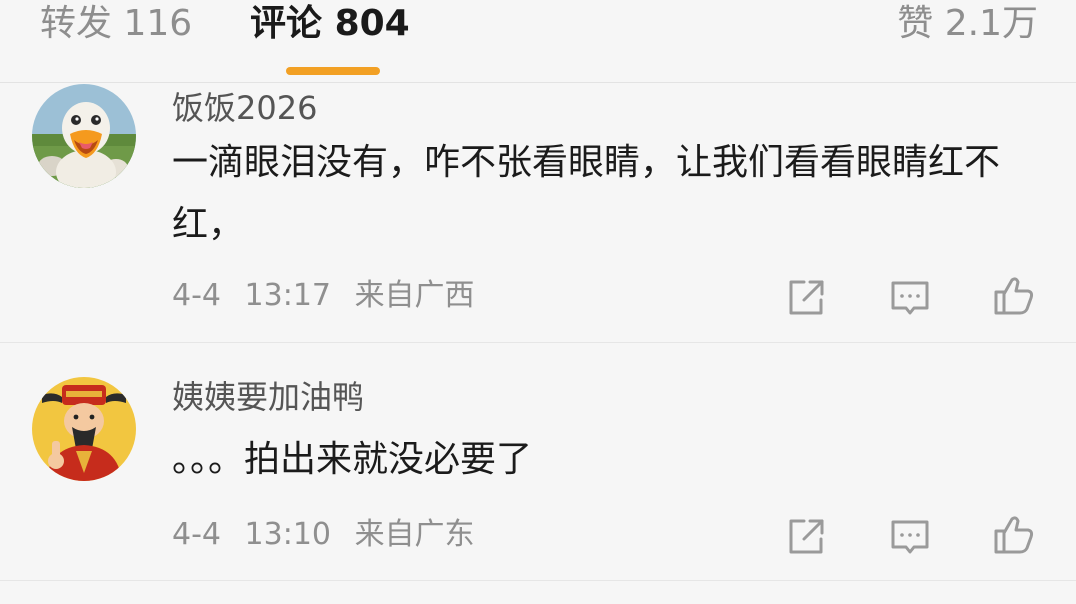 This screenshot has height=604, width=1076. I want to click on comment-location: 来自广西, so click(414, 295).